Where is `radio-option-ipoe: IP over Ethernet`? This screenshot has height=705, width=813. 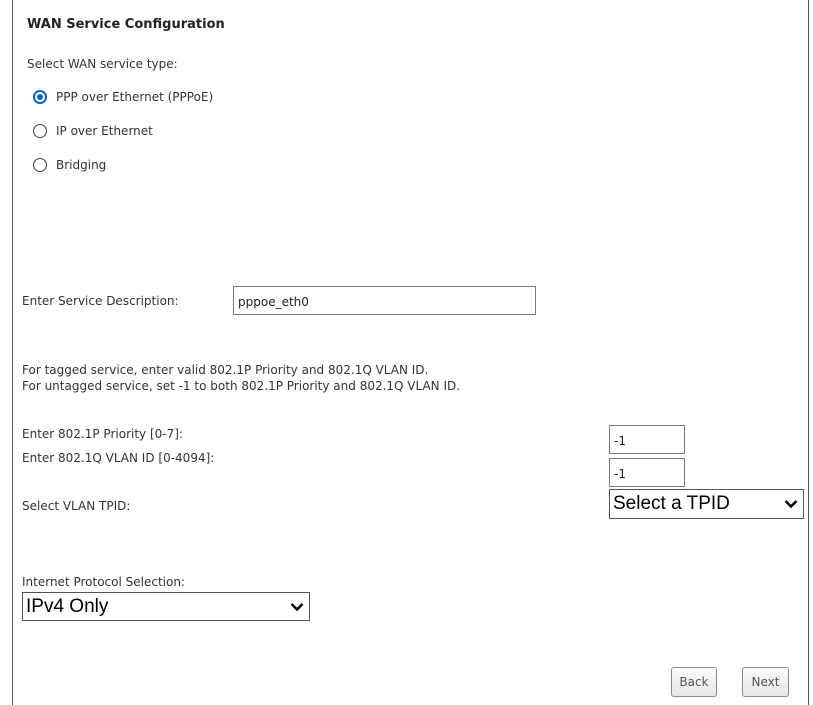
radio-option-ipoe: IP over Ethernet is located at coordinates (93, 131).